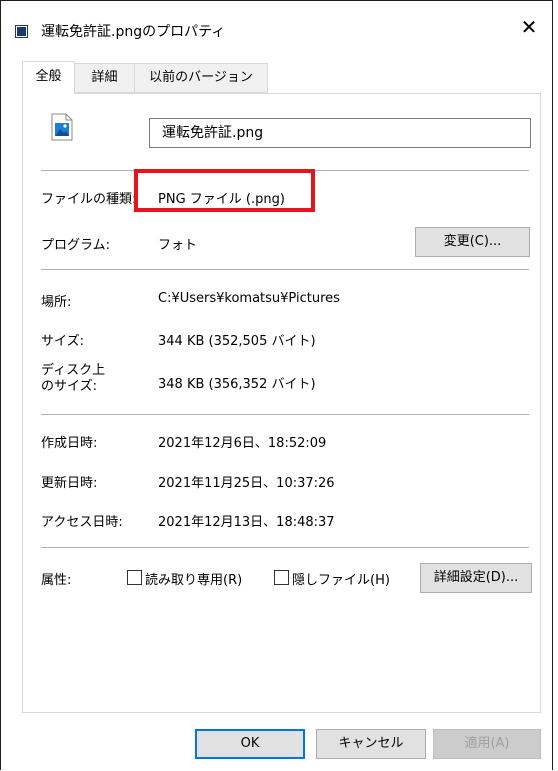 The image size is (558, 771). What do you see at coordinates (246, 522) in the screenshot?
I see `accessed-value: 2021年12月13日、18:48:37` at bounding box center [246, 522].